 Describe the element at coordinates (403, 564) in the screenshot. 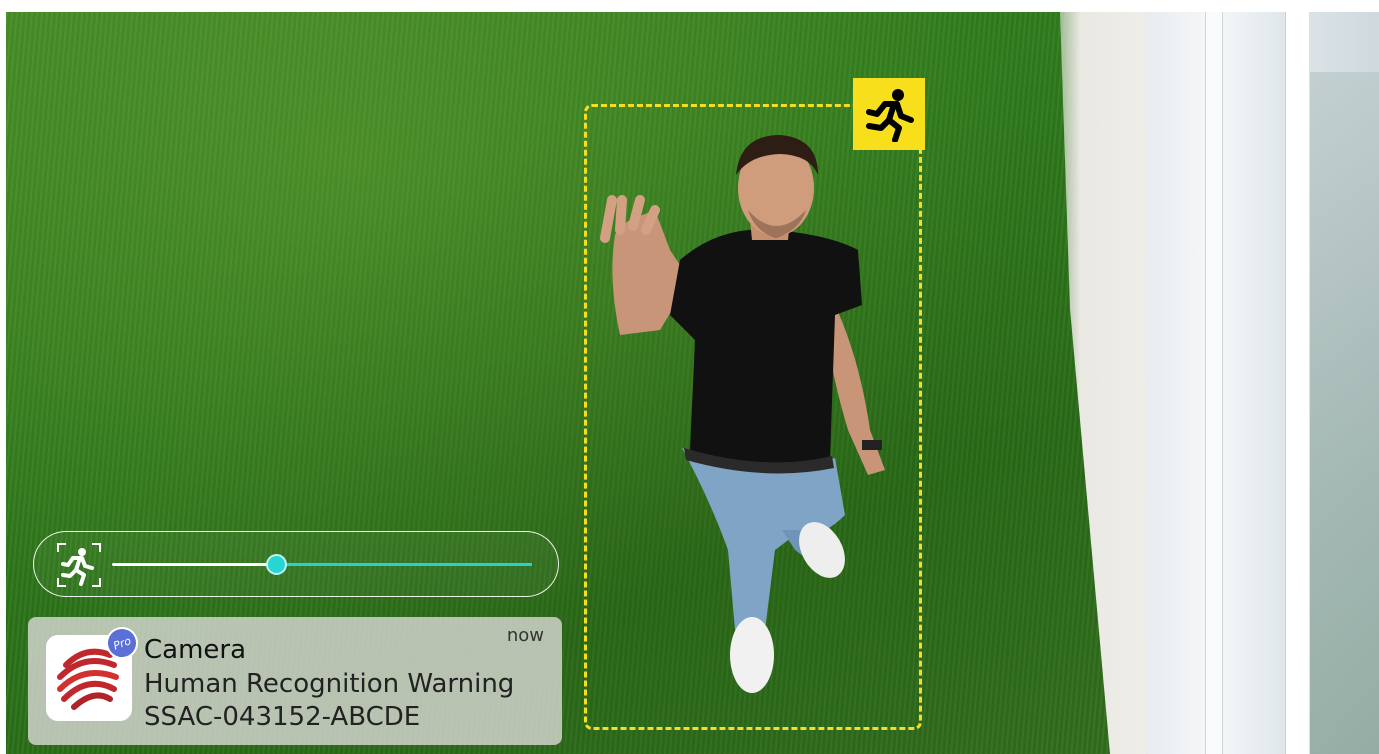

I see `slider-fill` at that location.